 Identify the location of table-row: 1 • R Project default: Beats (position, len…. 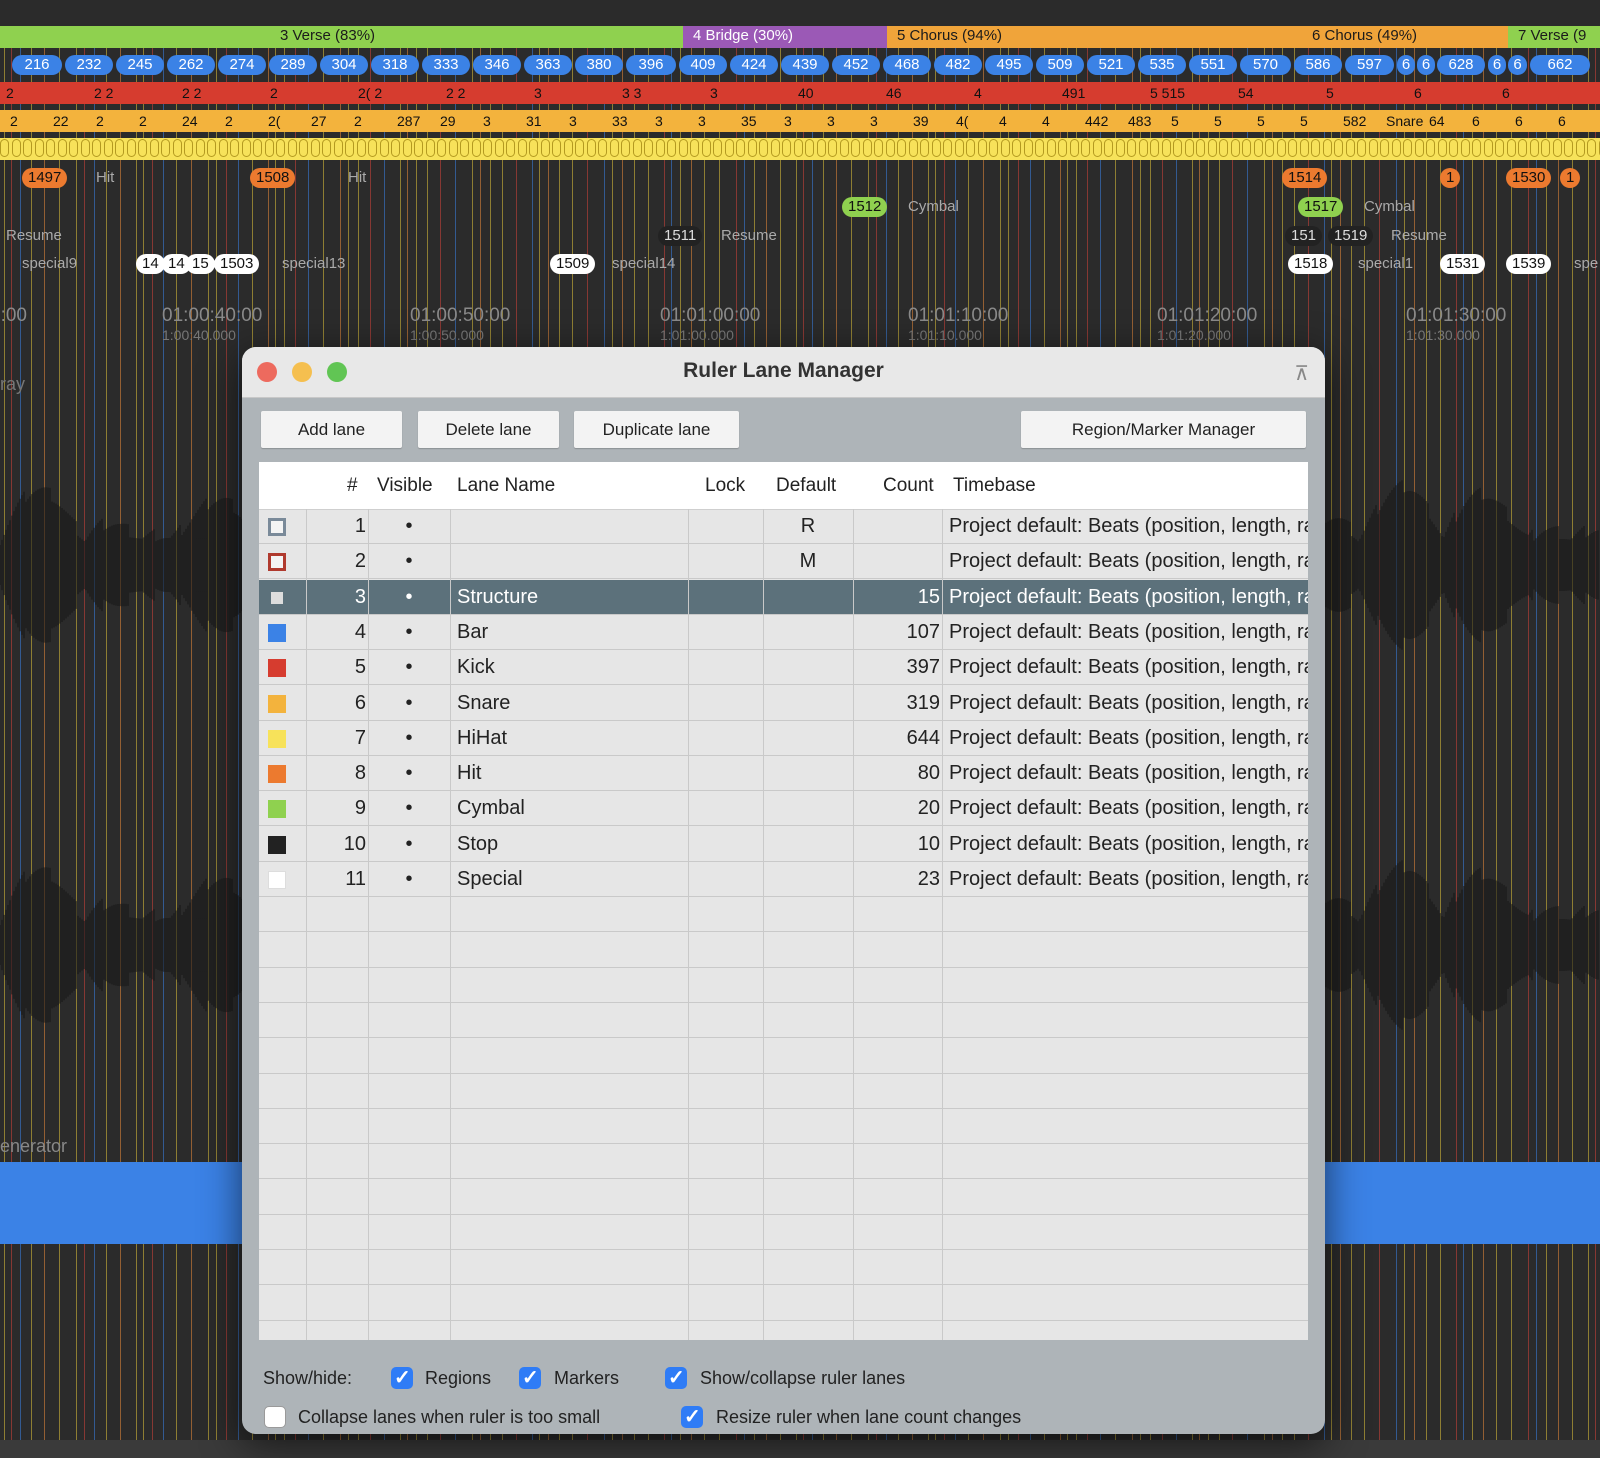
(783, 526).